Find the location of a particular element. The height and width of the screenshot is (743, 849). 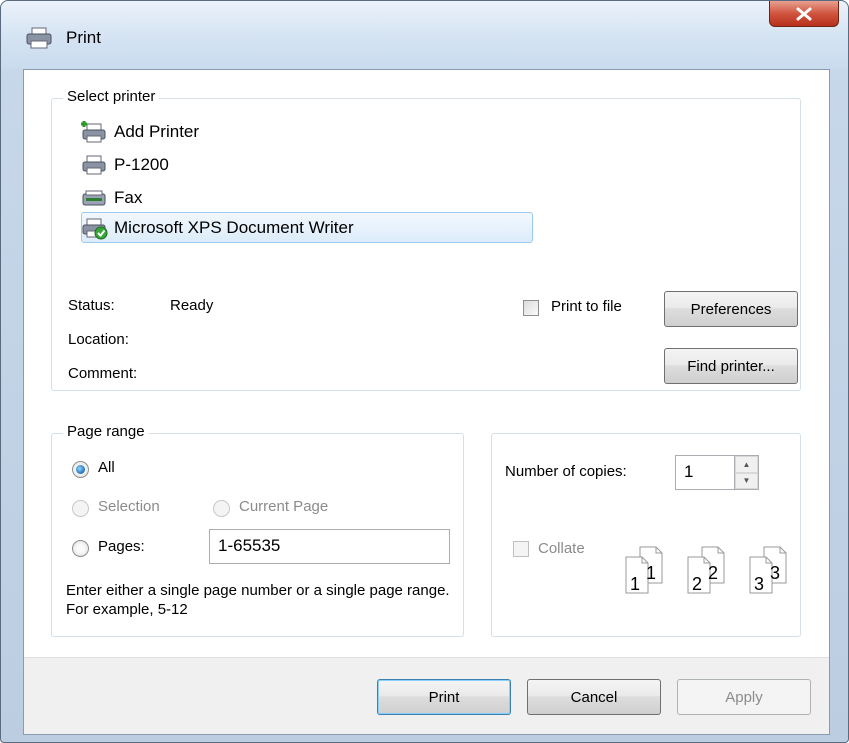

copies-spinner: ▲ ▼ is located at coordinates (747, 472).